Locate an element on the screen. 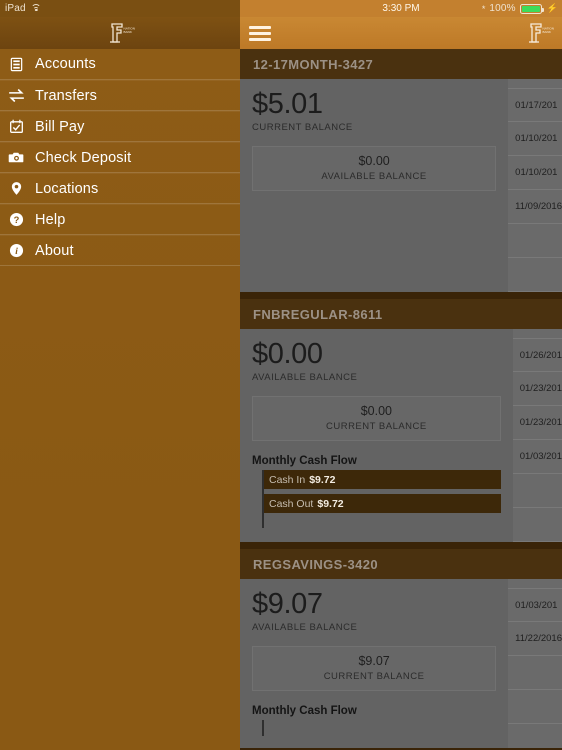  sidebar-item-locations: Locations is located at coordinates (120, 188).